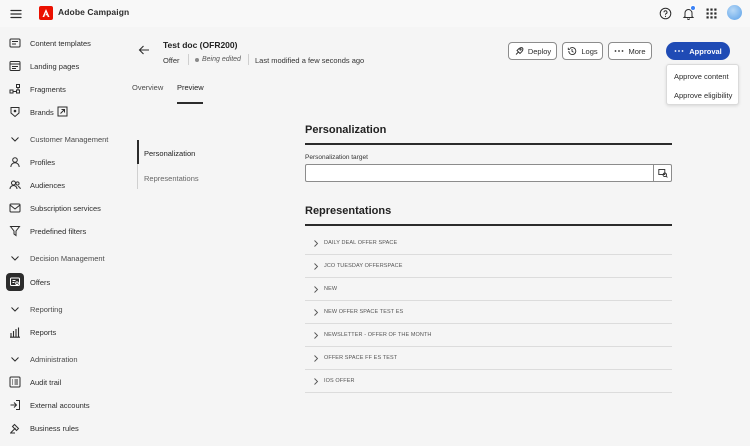 The width and height of the screenshot is (750, 446). What do you see at coordinates (488, 289) in the screenshot?
I see `representation-row: NEW` at bounding box center [488, 289].